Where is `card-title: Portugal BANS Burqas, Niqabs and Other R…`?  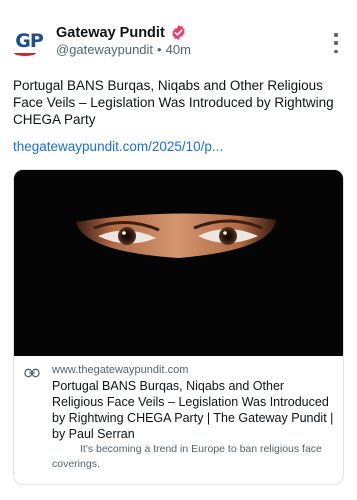 card-title: Portugal BANS Burqas, Niqabs and Other R… is located at coordinates (195, 410).